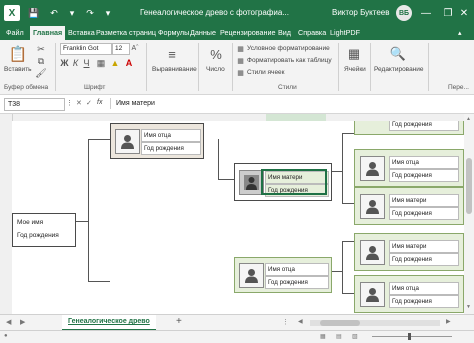 This screenshot has height=343, width=474. I want to click on person-card-me: Мое имя Год рождения, so click(44, 230).